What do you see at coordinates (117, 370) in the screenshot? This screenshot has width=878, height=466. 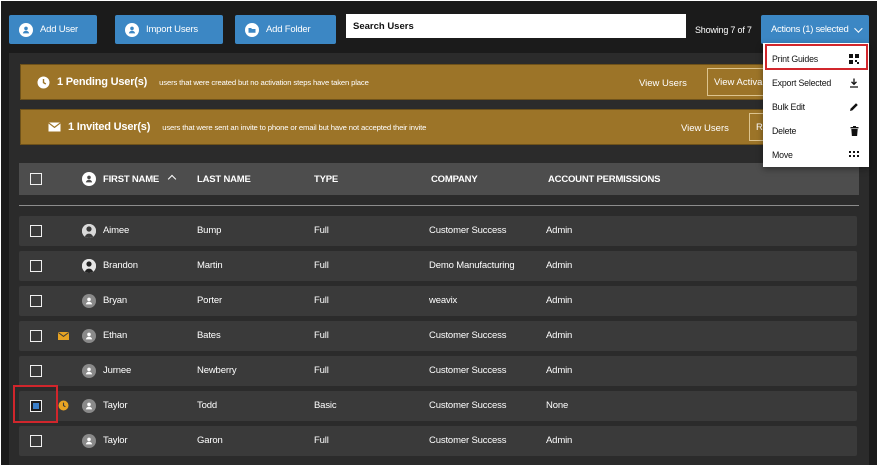 I see `cell-first-name: Jurnee` at bounding box center [117, 370].